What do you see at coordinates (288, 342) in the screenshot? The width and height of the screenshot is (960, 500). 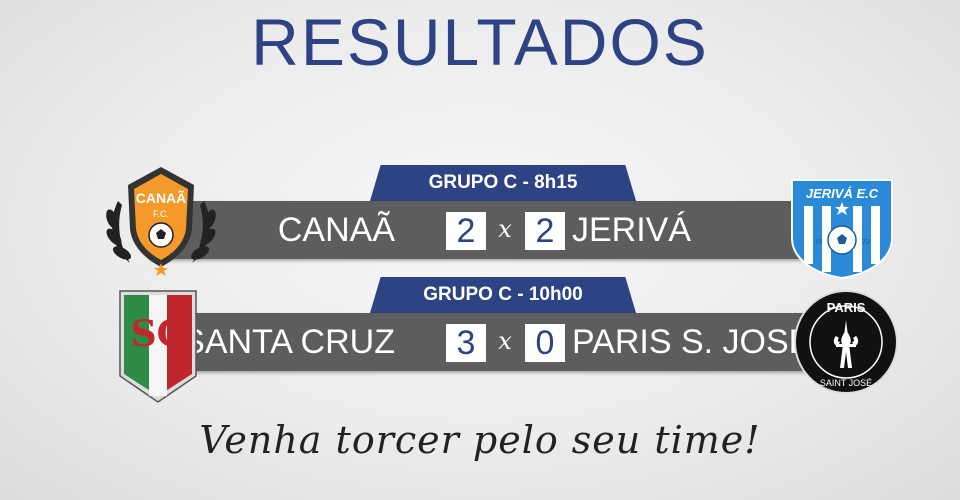 I see `home-team-name: SANTA CRUZ` at bounding box center [288, 342].